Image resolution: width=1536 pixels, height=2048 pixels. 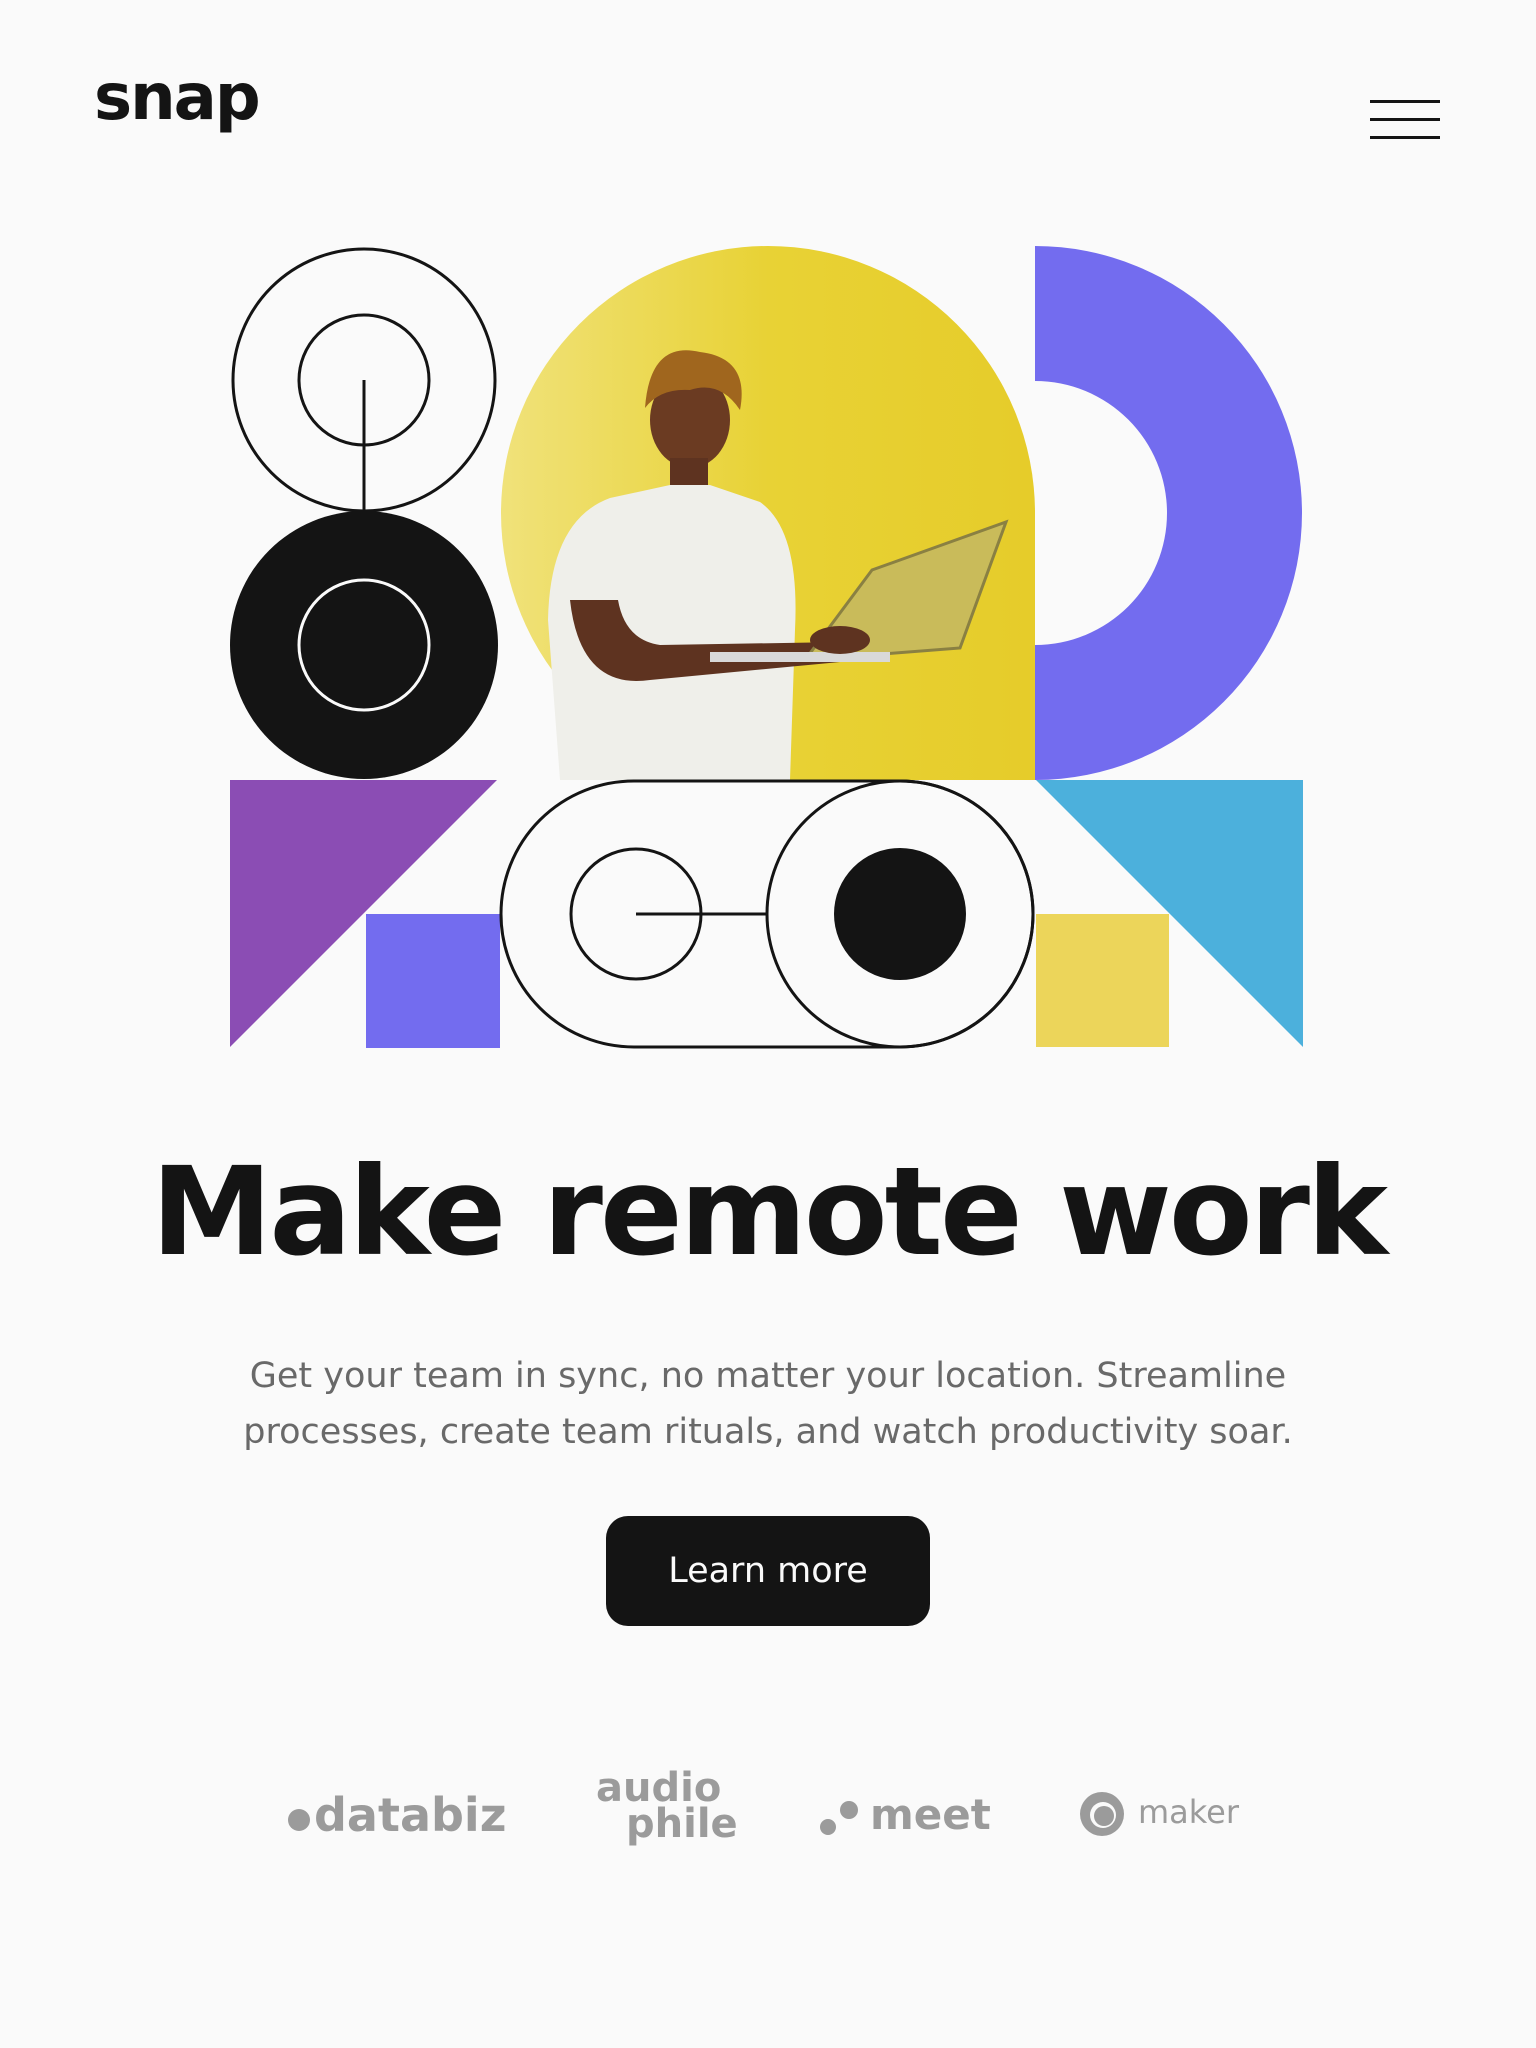 What do you see at coordinates (828, 1827) in the screenshot?
I see `meet-dot-small-icon` at bounding box center [828, 1827].